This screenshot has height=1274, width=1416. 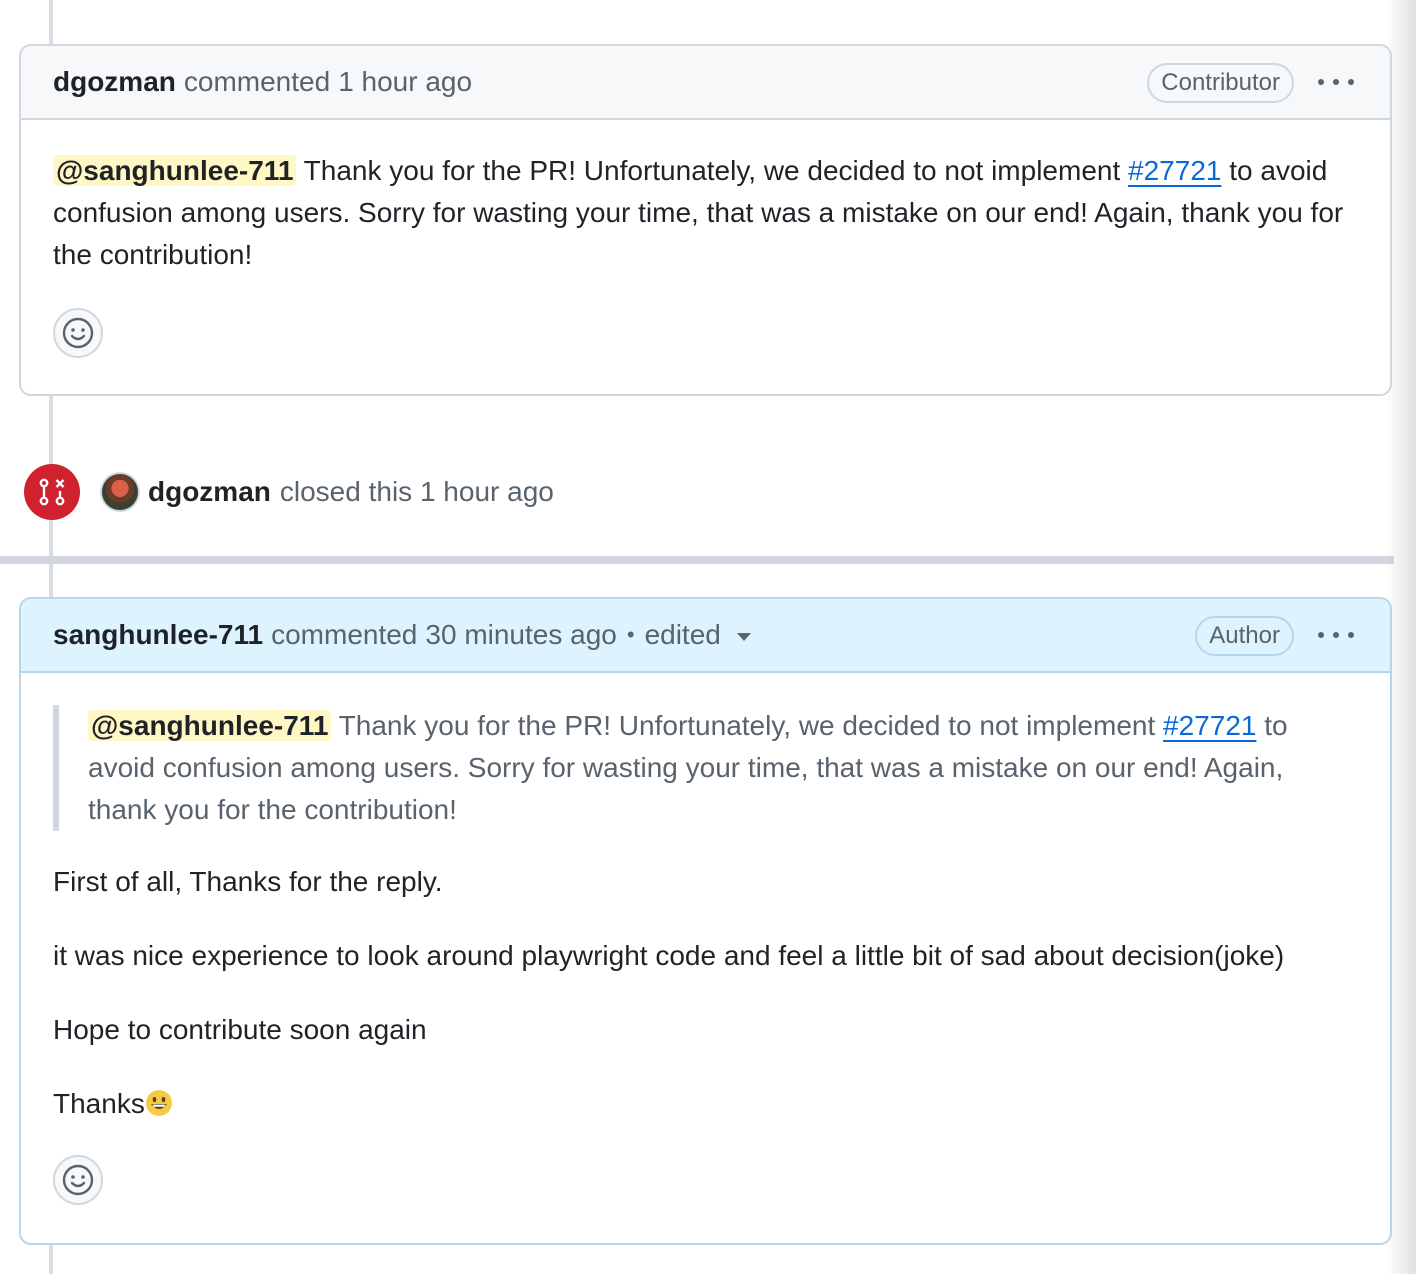 I want to click on contributor-badge: Contributor, so click(x=1220, y=83).